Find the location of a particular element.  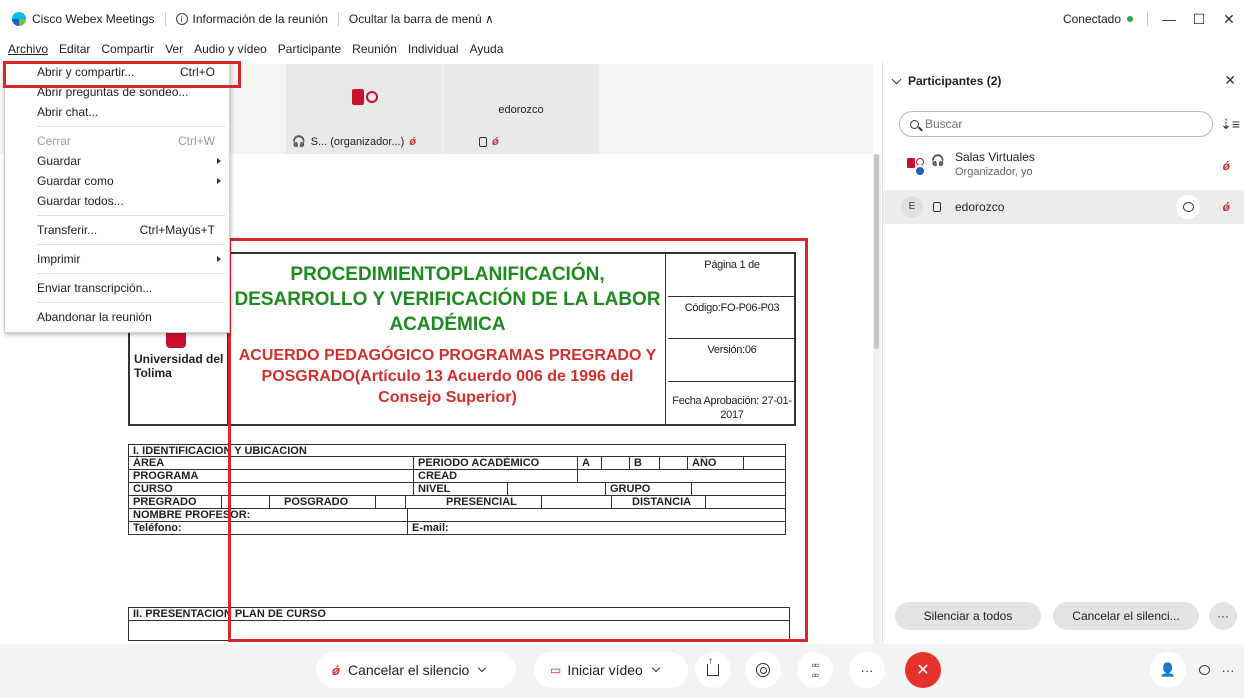

record-icon is located at coordinates (763, 670).